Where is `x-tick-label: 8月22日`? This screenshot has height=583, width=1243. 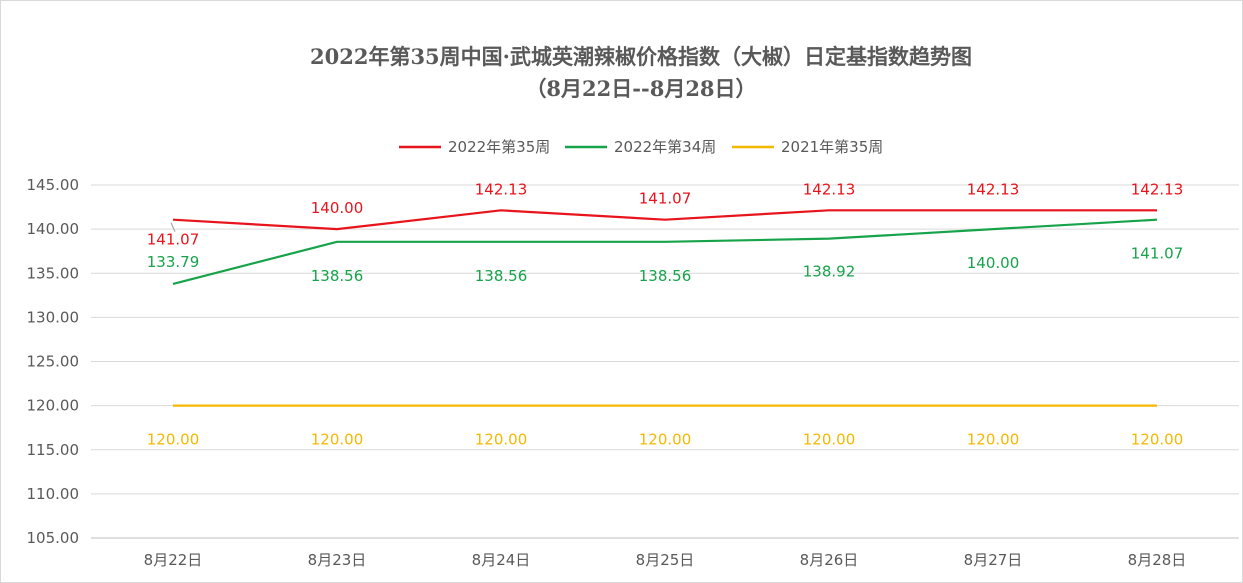 x-tick-label: 8月22日 is located at coordinates (173, 560).